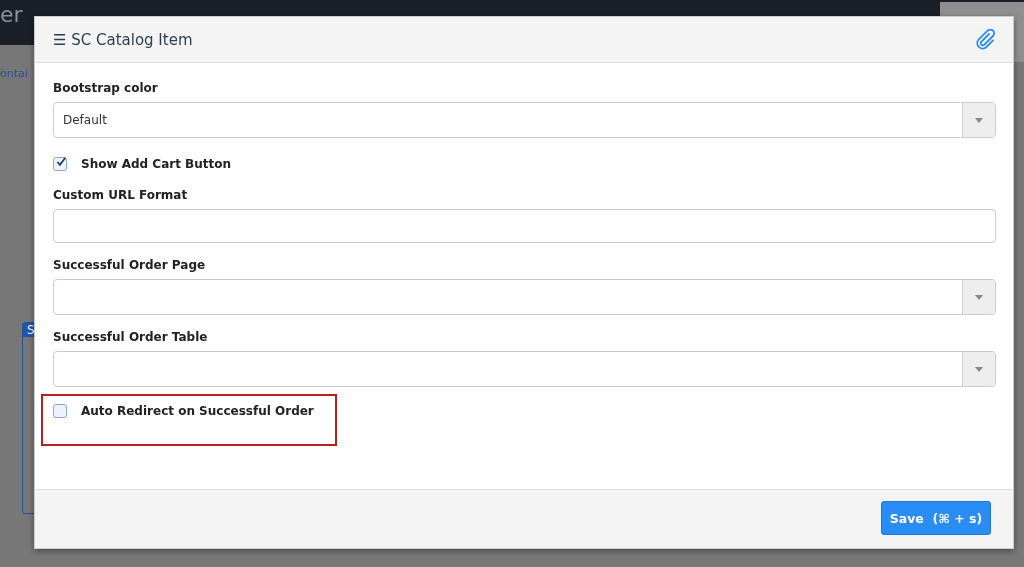 The height and width of the screenshot is (567, 1024). What do you see at coordinates (936, 518) in the screenshot?
I see `save-button: Save (⌘ + s)` at bounding box center [936, 518].